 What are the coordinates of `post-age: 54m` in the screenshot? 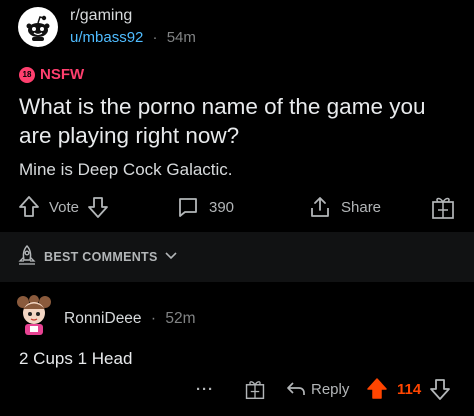 It's located at (181, 37).